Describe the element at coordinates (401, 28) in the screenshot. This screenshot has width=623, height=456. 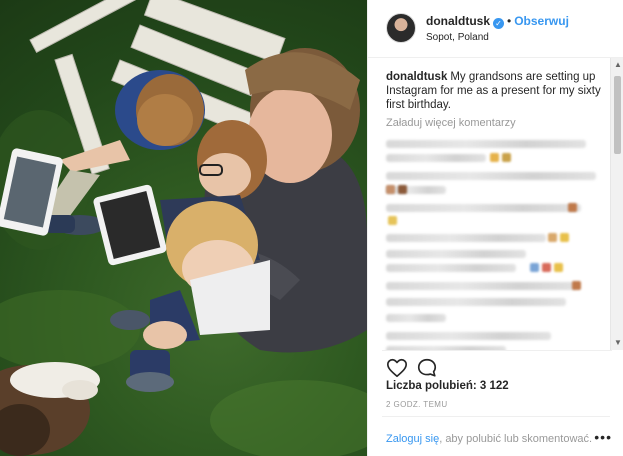
I see `avatar` at that location.